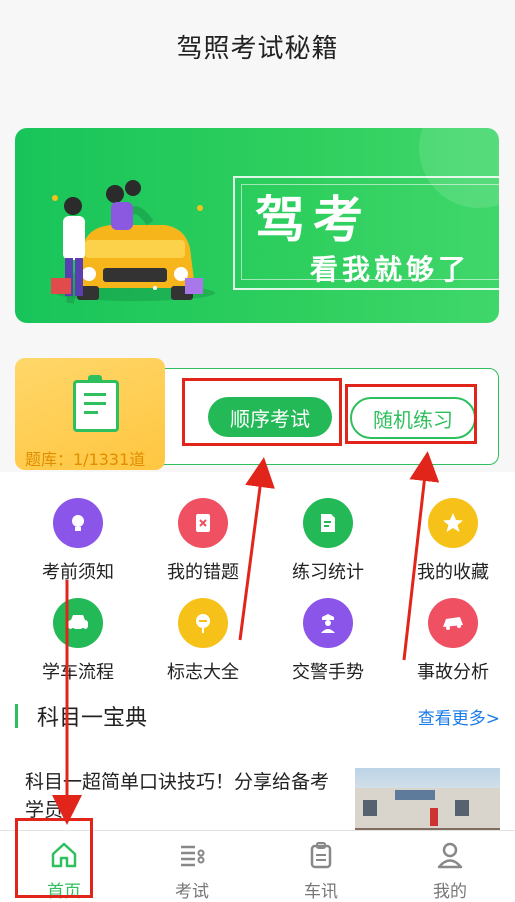 Image resolution: width=515 pixels, height=902 pixels. I want to click on feature-label: 考前须知, so click(78, 572).